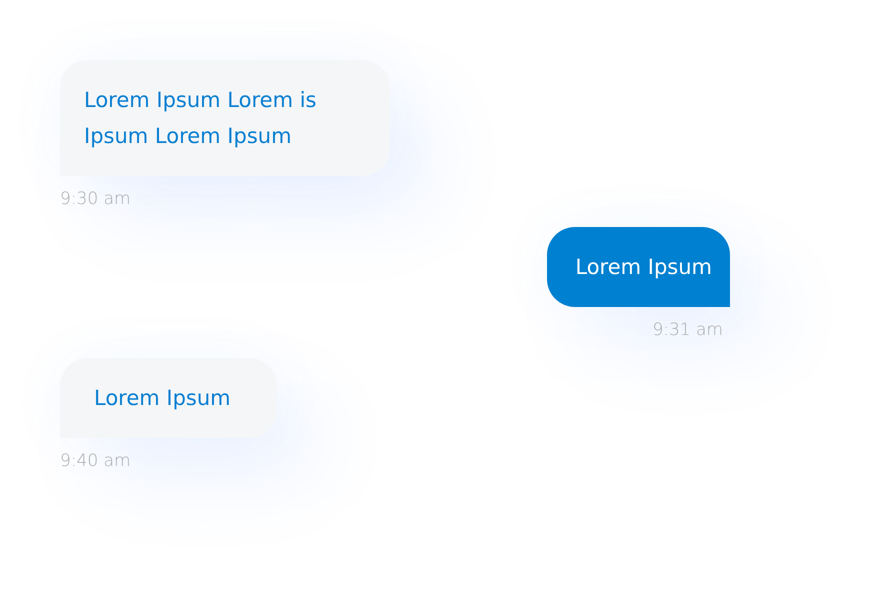  Describe the element at coordinates (95, 461) in the screenshot. I see `timestamp: 9:40 am` at that location.